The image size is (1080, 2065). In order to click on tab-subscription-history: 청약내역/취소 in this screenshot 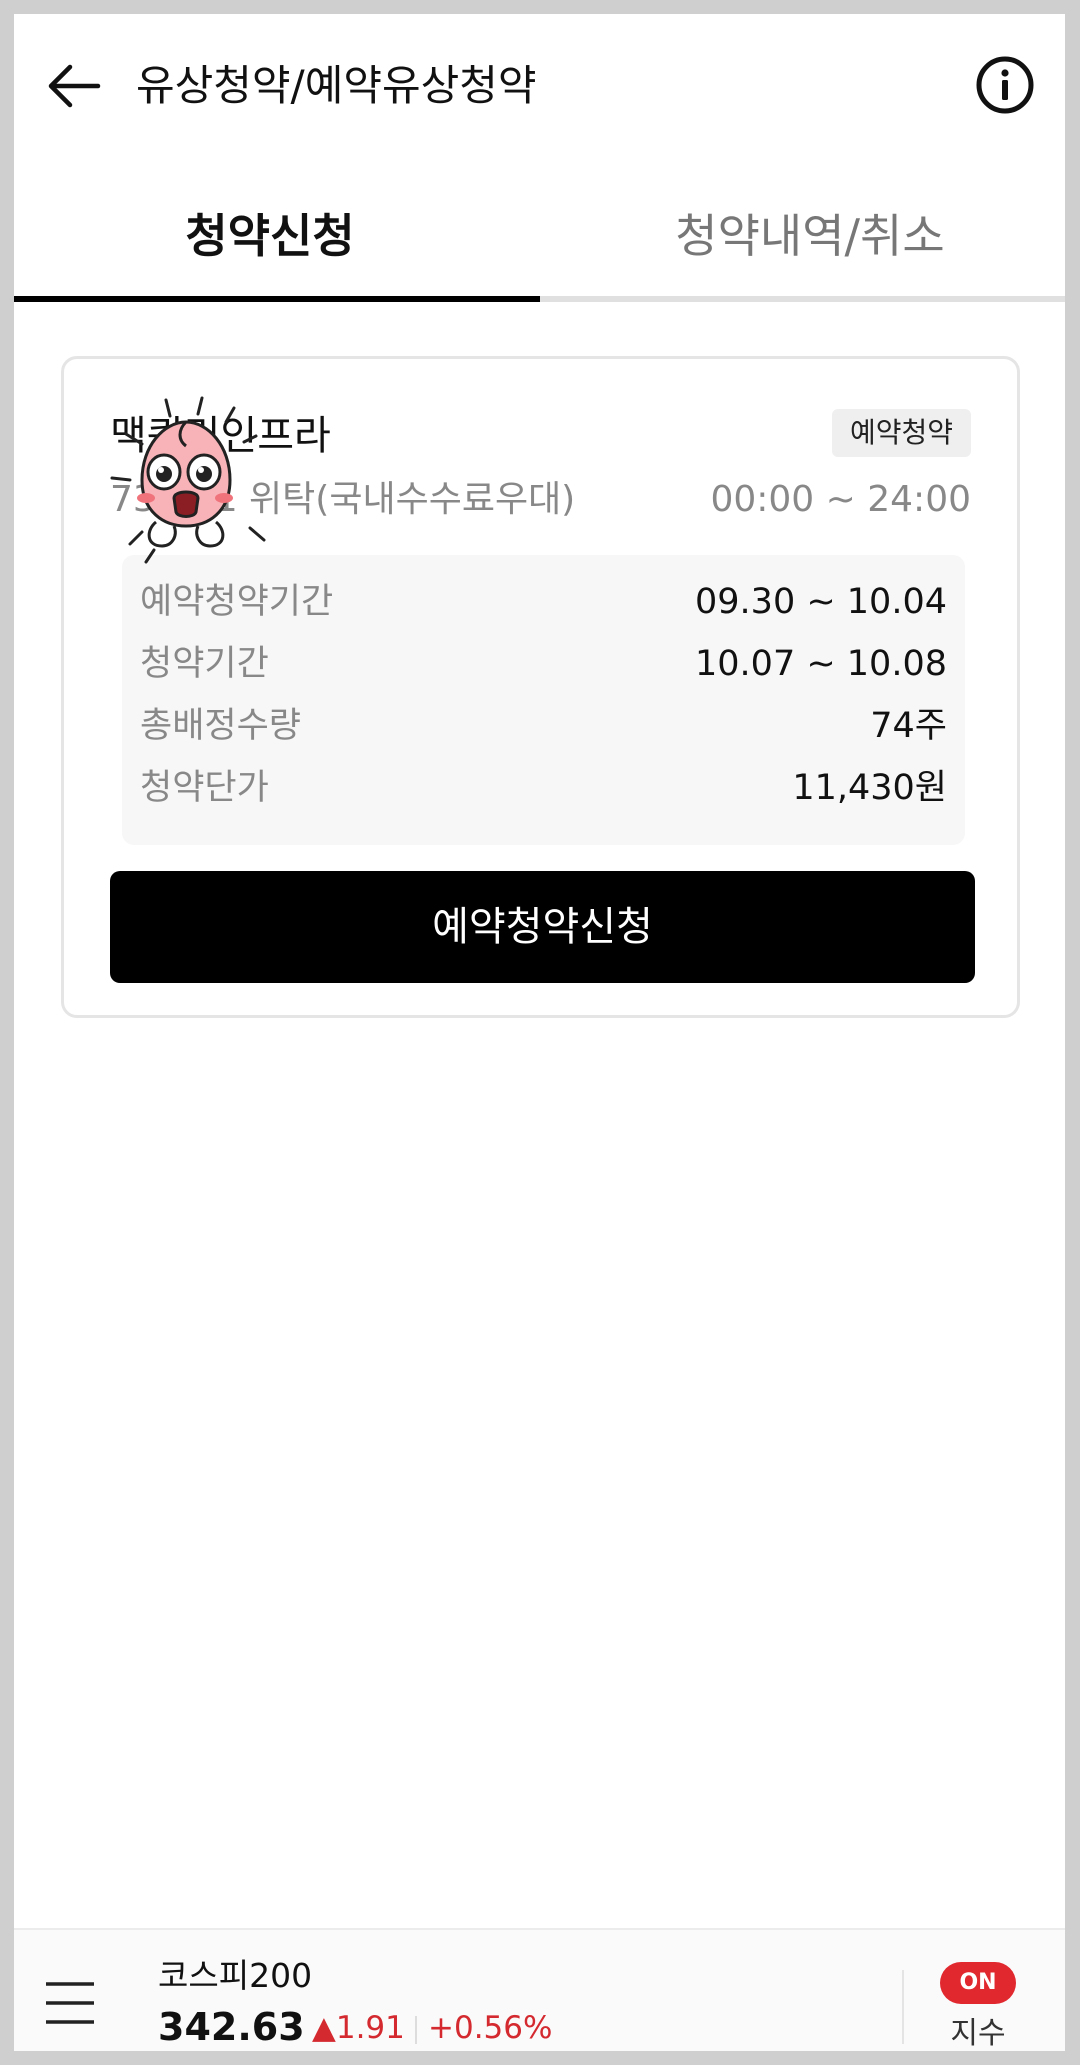, I will do `click(802, 236)`.